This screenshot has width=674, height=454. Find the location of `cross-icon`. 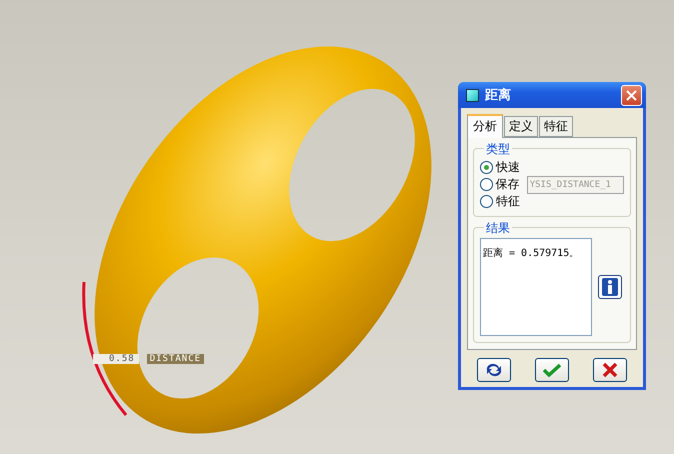

cross-icon is located at coordinates (610, 370).